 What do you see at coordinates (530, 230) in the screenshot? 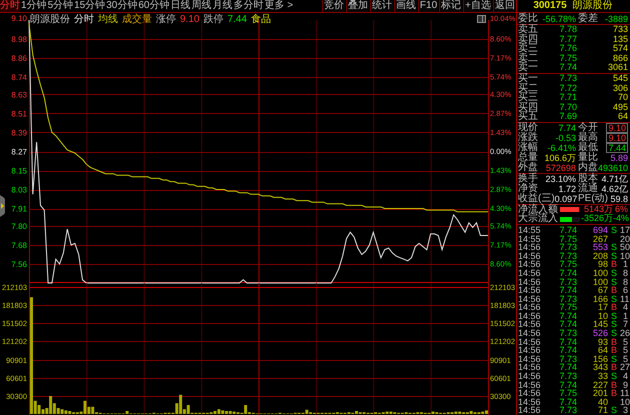
I see `tick-time: 14:55` at bounding box center [530, 230].